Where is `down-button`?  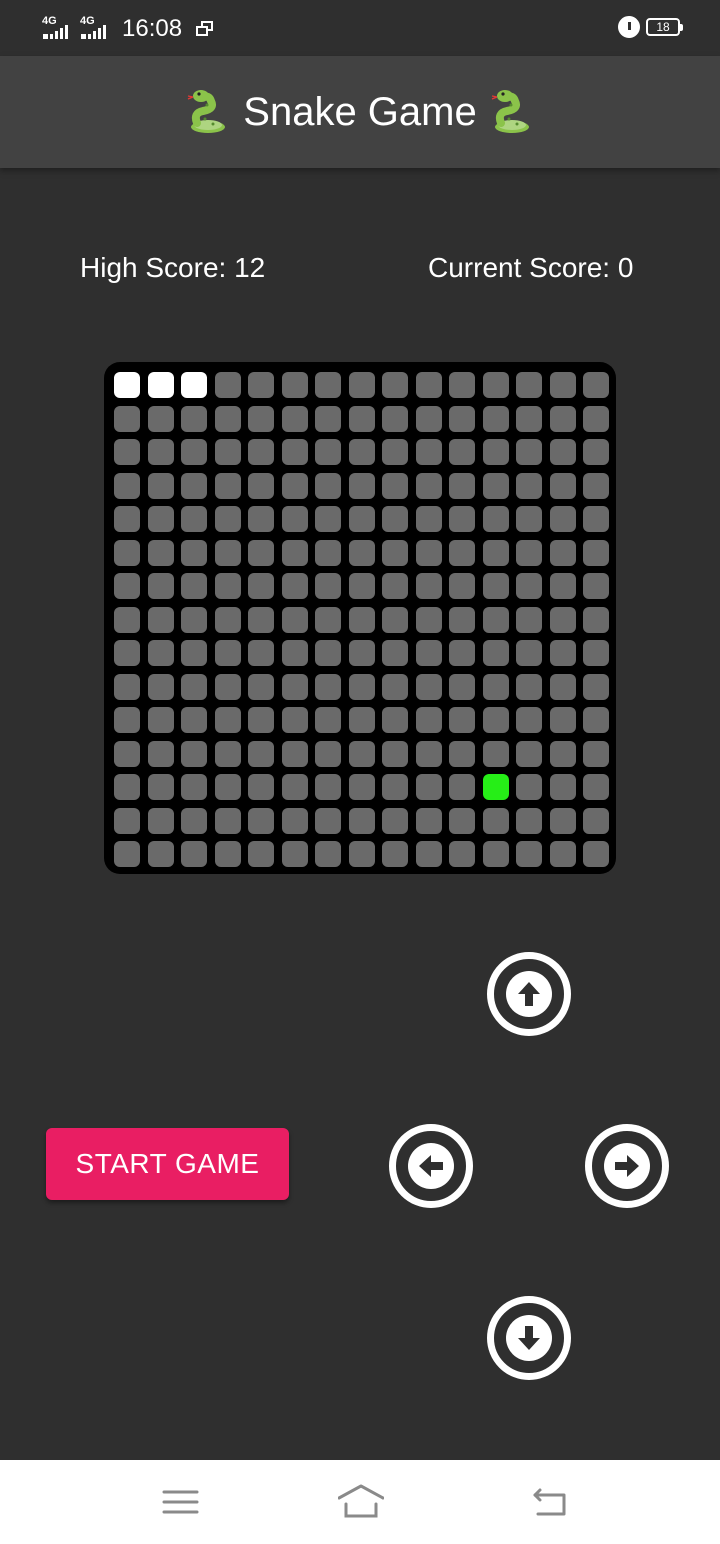 down-button is located at coordinates (529, 1338).